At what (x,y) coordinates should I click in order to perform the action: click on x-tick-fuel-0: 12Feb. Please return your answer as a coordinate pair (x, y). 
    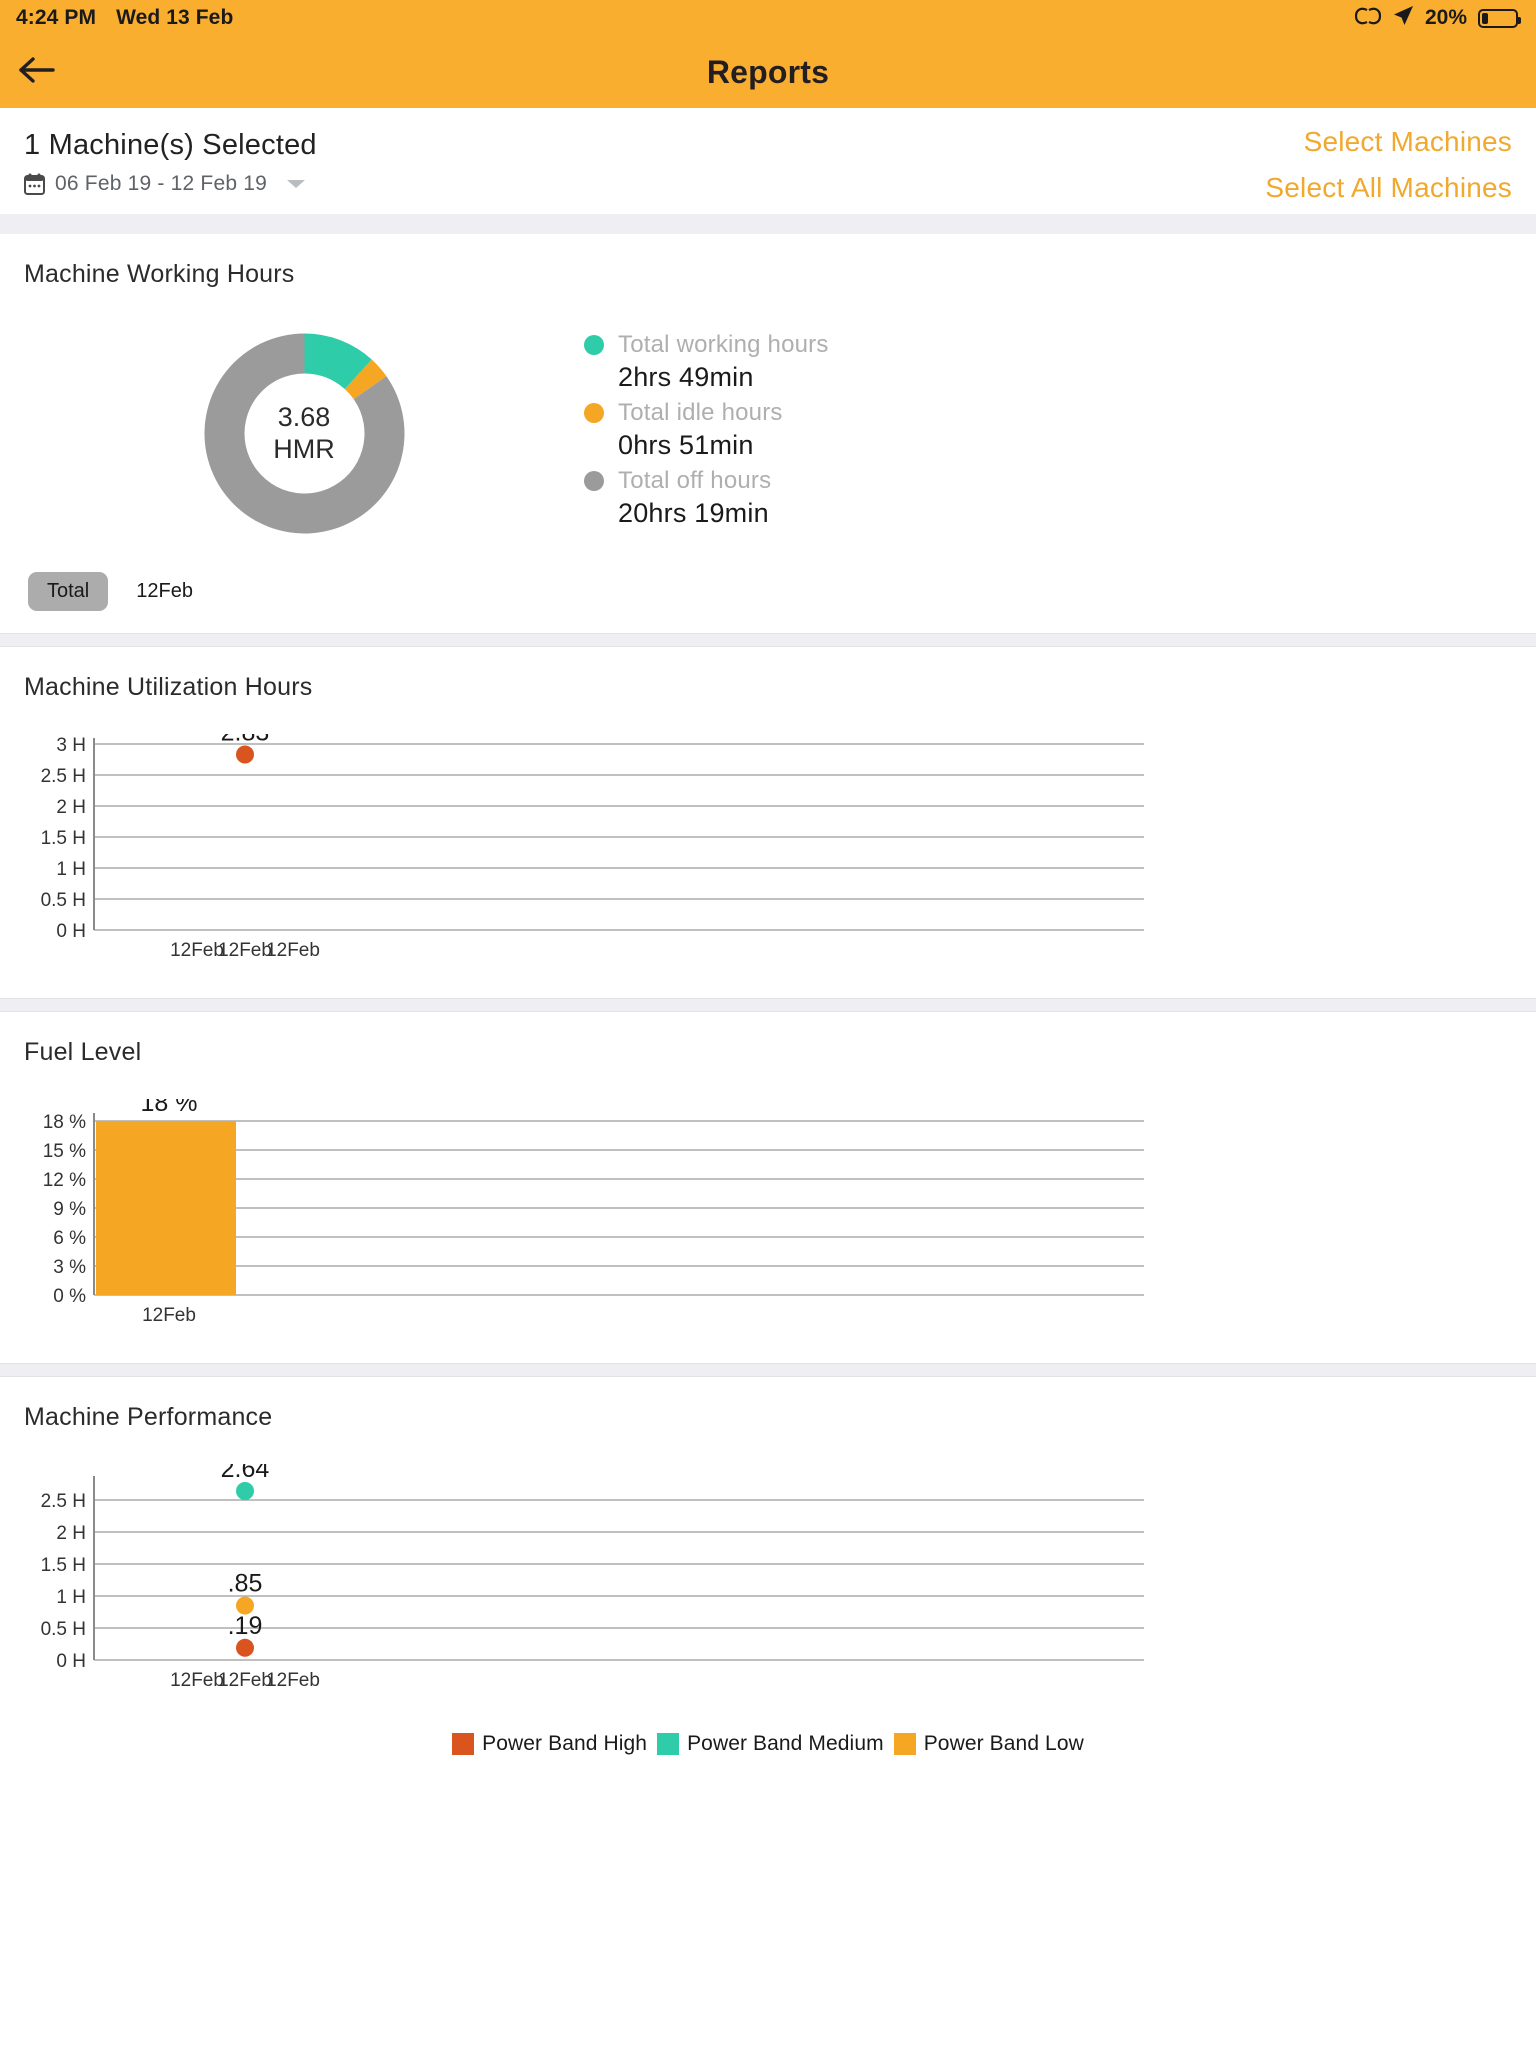
    Looking at the image, I should click on (169, 1315).